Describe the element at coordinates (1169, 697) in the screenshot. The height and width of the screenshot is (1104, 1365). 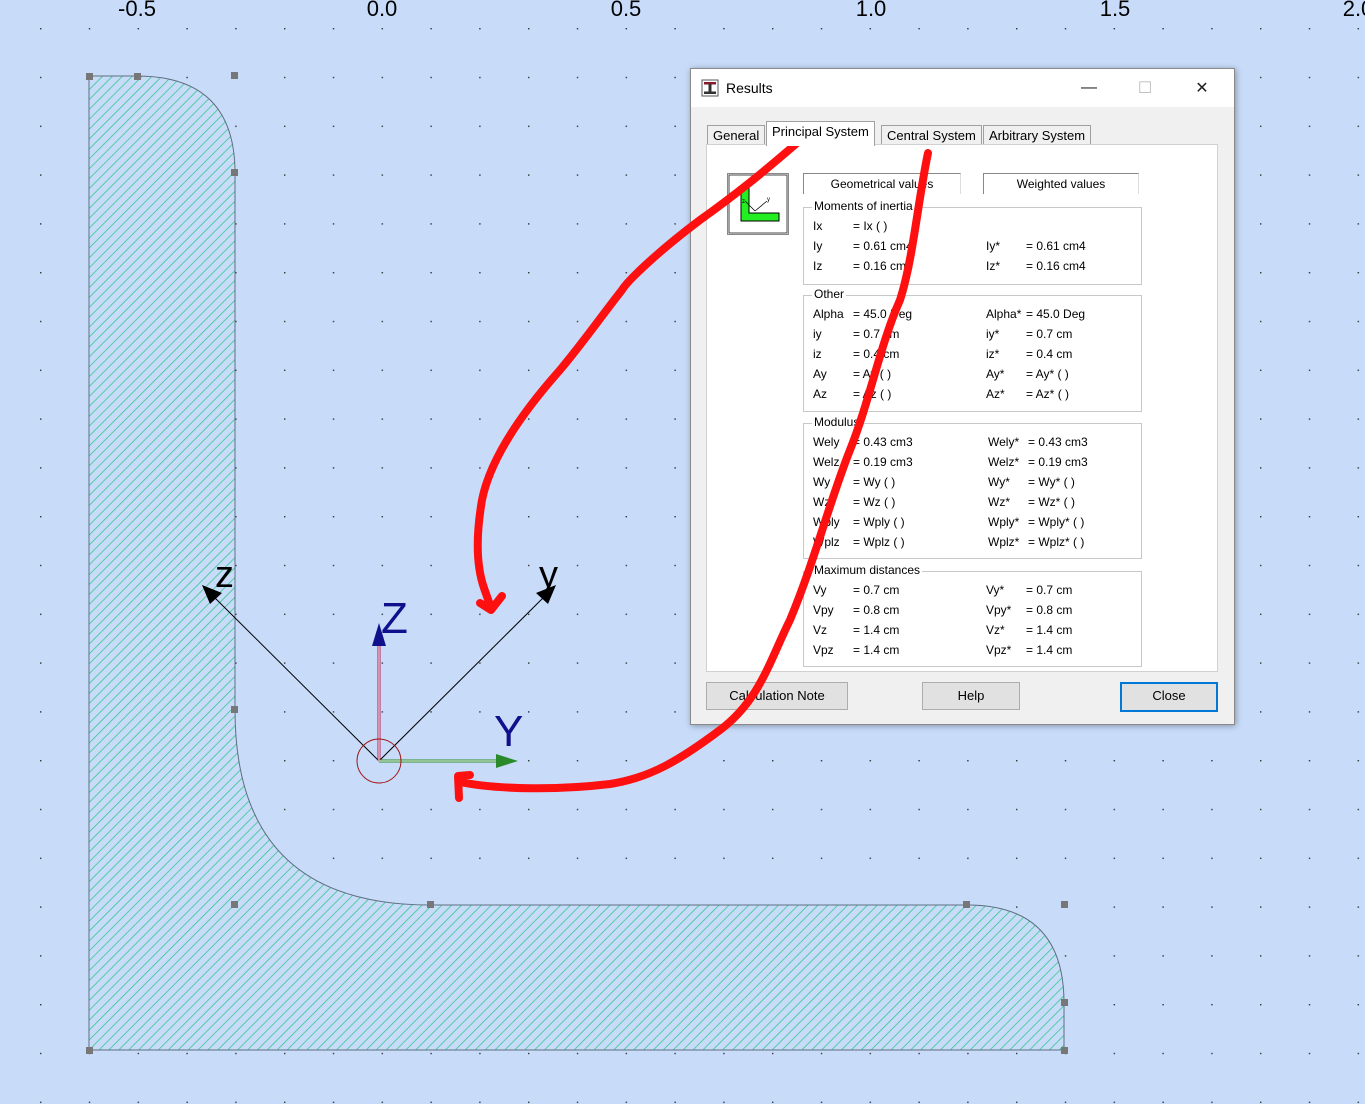
I see `close-button: Close` at that location.